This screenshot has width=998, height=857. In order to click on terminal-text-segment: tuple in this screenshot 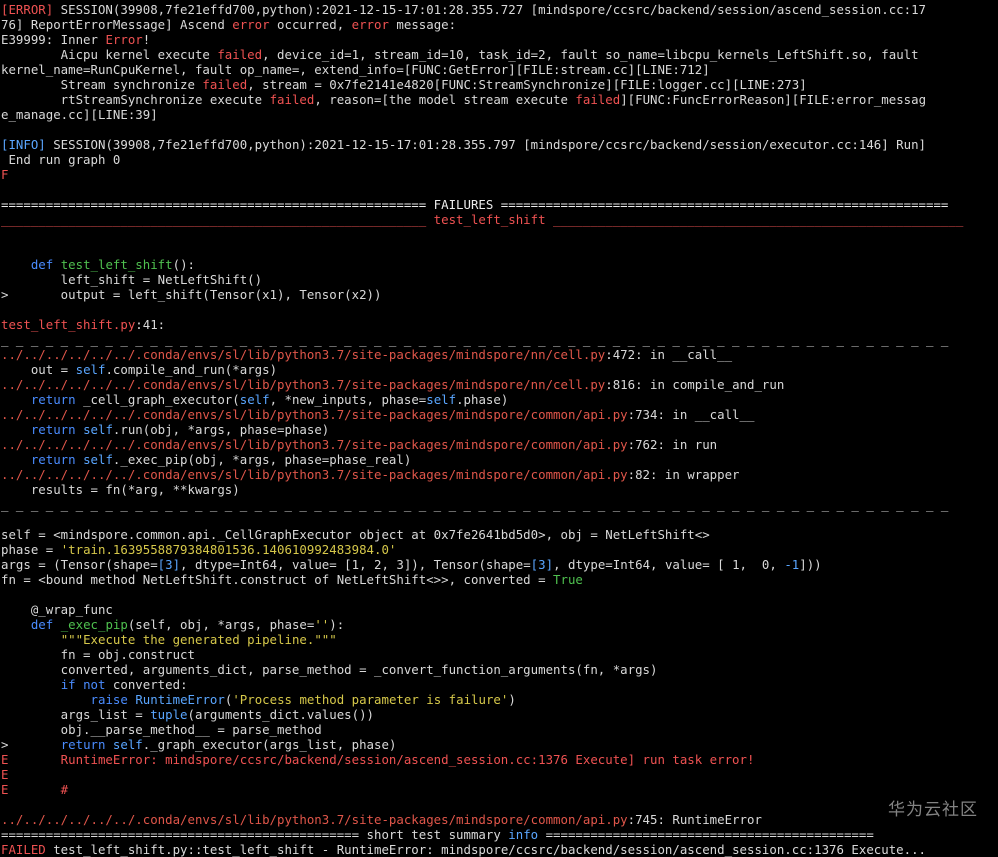, I will do `click(169, 714)`.